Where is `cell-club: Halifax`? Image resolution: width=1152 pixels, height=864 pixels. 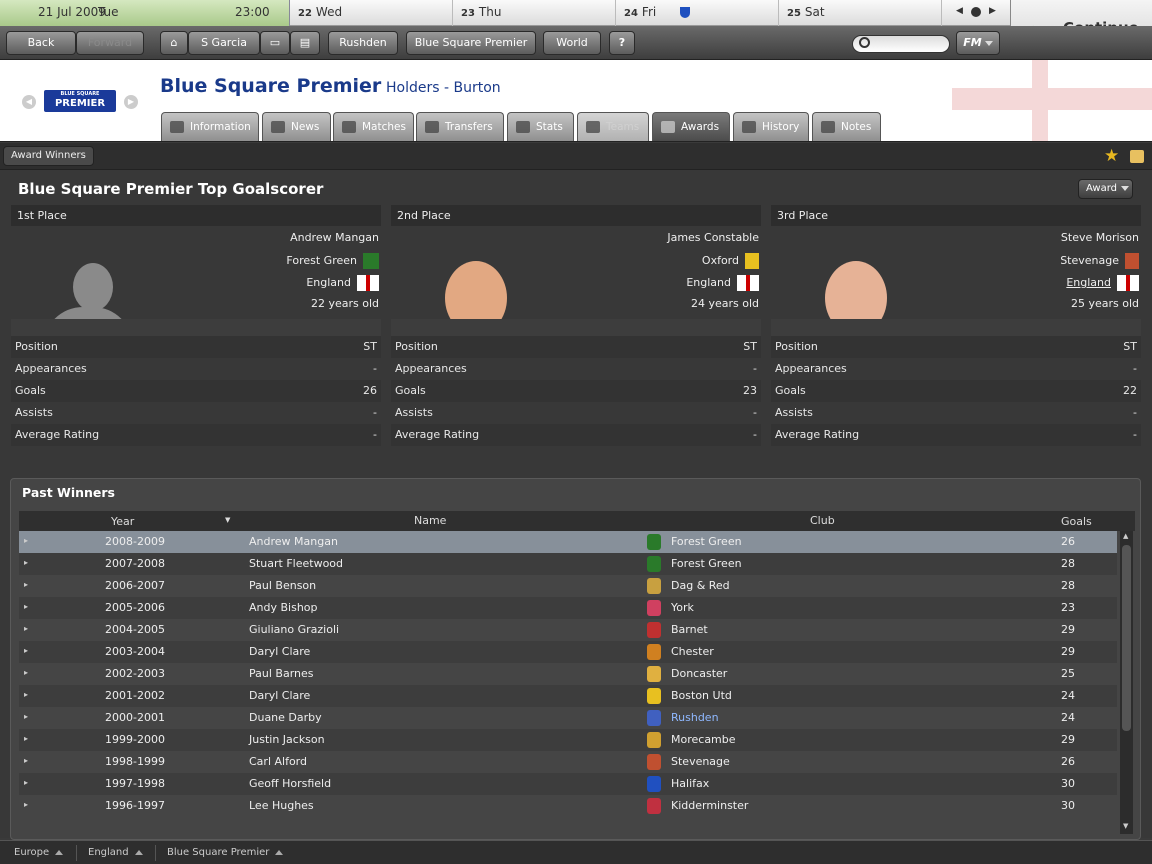 cell-club: Halifax is located at coordinates (690, 783).